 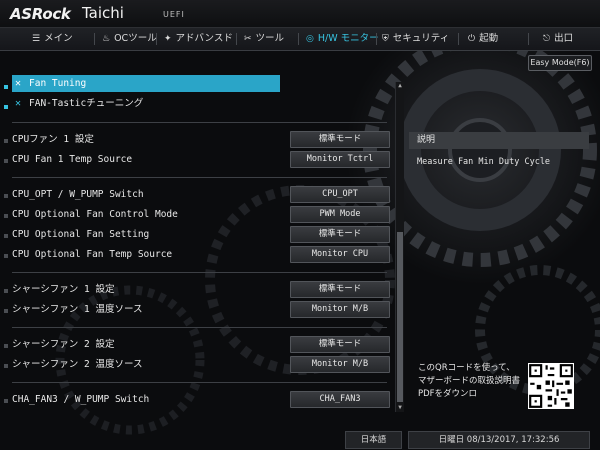 What do you see at coordinates (310, 39) in the screenshot?
I see `monitor-icon: ◎` at bounding box center [310, 39].